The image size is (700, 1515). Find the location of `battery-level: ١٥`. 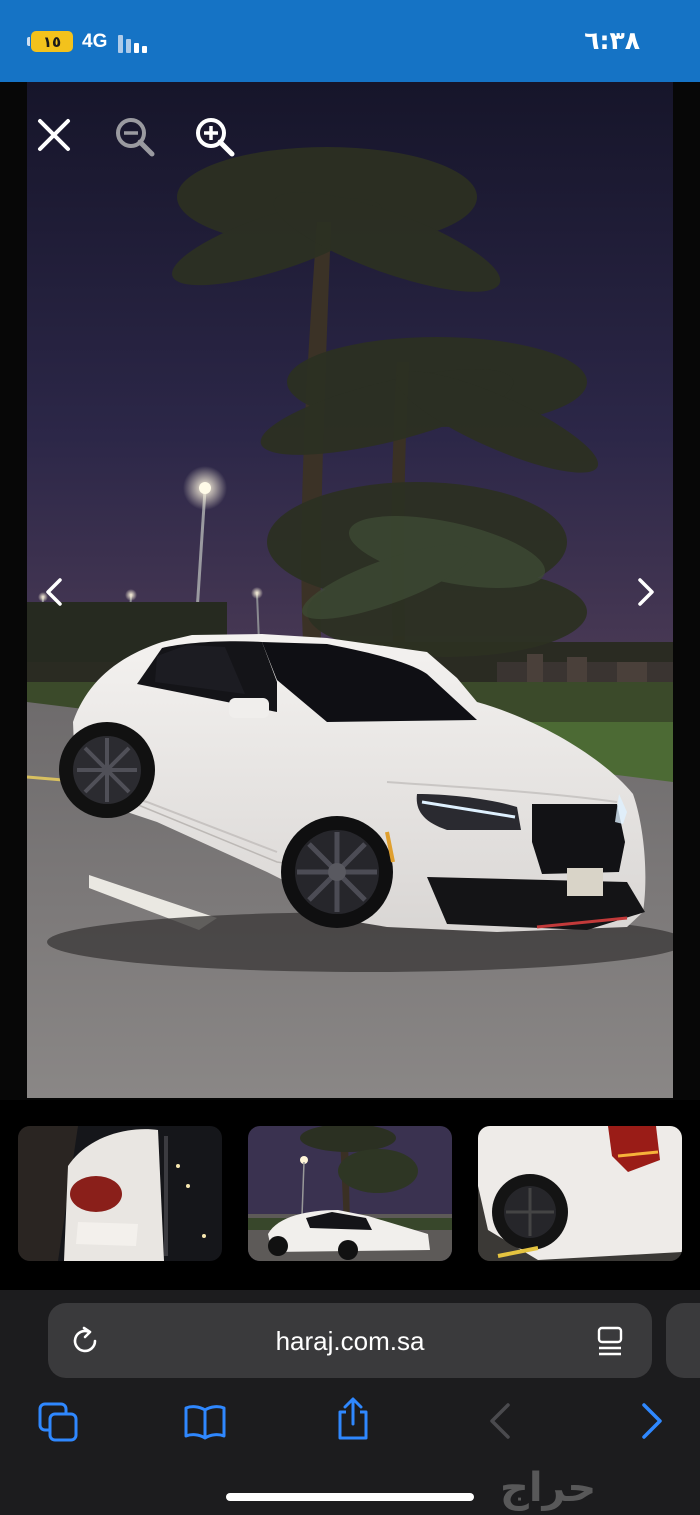

battery-level: ١٥ is located at coordinates (52, 41).